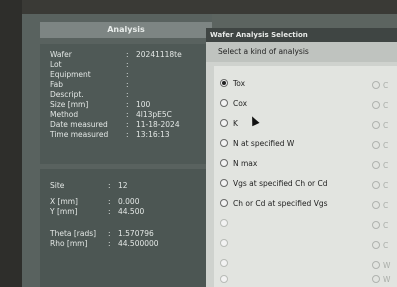 This screenshot has width=397, height=287. Describe the element at coordinates (274, 204) in the screenshot. I see `option-ch-cd-at-specified-vgs: Ch or Cd at specified Vgs` at that location.